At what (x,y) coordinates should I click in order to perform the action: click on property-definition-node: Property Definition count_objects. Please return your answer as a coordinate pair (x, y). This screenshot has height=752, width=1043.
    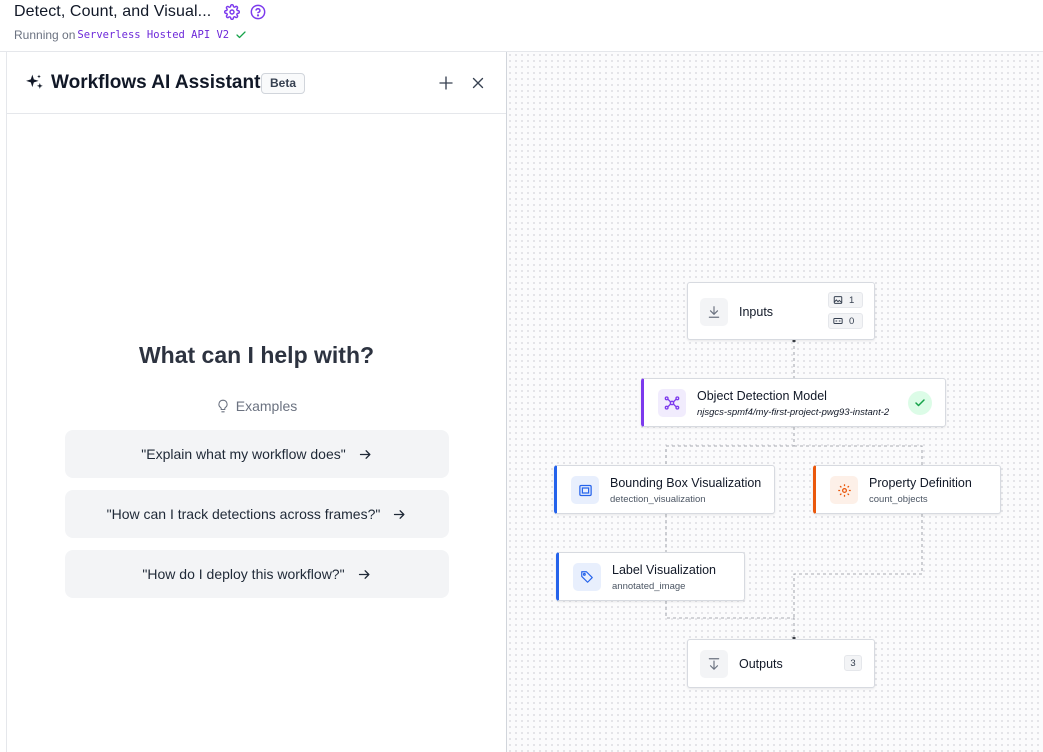
    Looking at the image, I should click on (907, 489).